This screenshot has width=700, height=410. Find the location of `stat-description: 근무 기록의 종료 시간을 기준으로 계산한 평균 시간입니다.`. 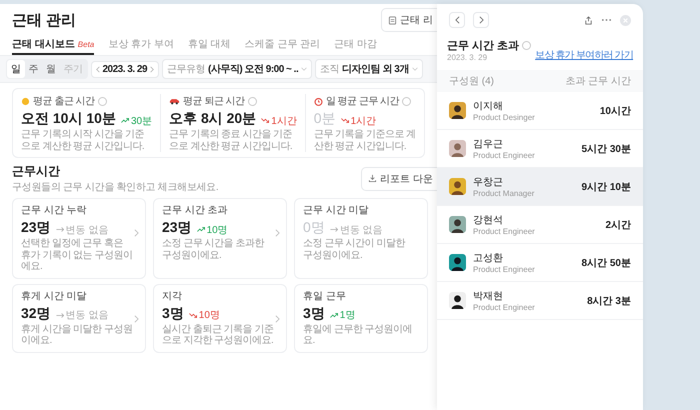

stat-description: 근무 기록의 종료 시간을 기준으로 계산한 평균 시간입니다. is located at coordinates (231, 140).